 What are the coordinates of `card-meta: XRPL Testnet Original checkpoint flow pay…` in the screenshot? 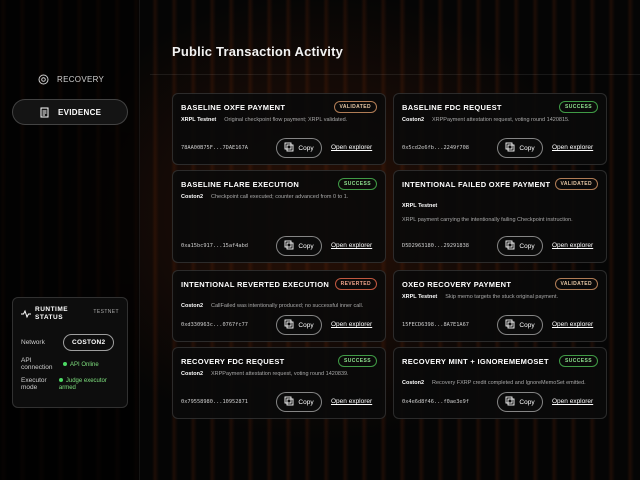 It's located at (264, 120).